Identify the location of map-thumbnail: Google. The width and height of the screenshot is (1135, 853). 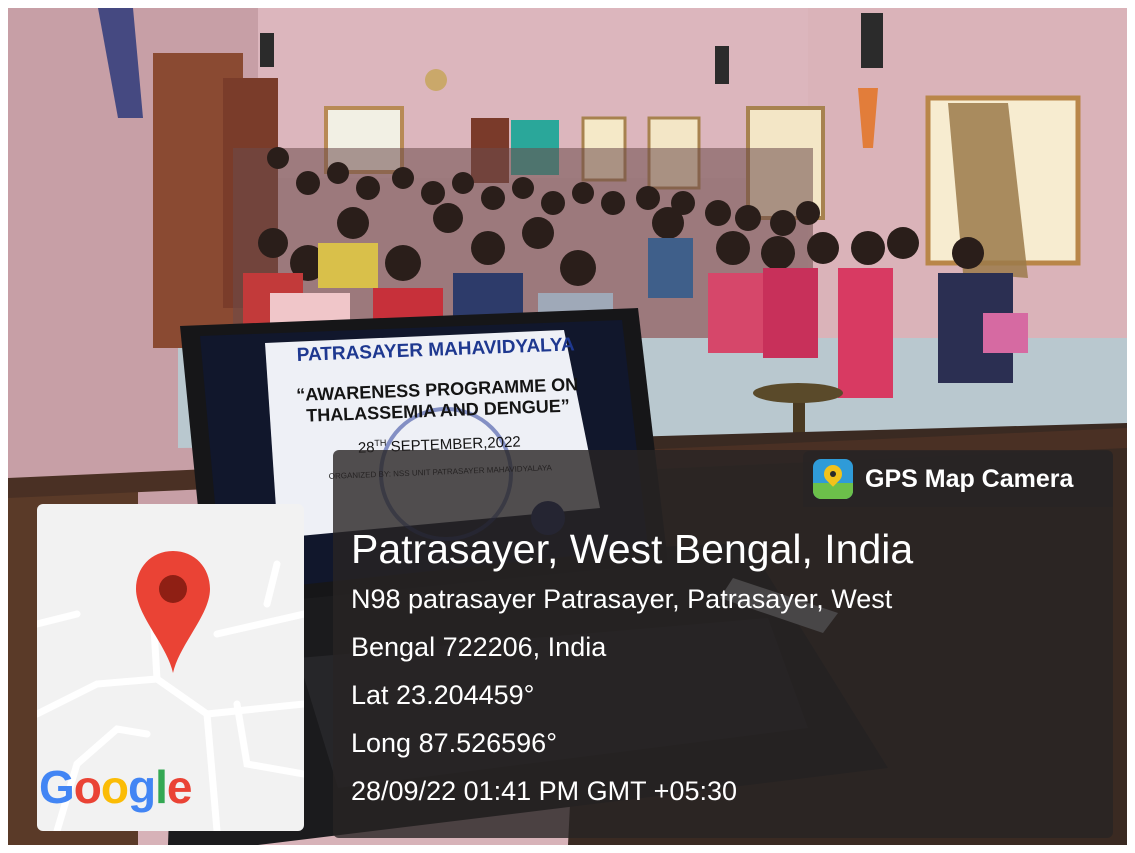
(170, 667).